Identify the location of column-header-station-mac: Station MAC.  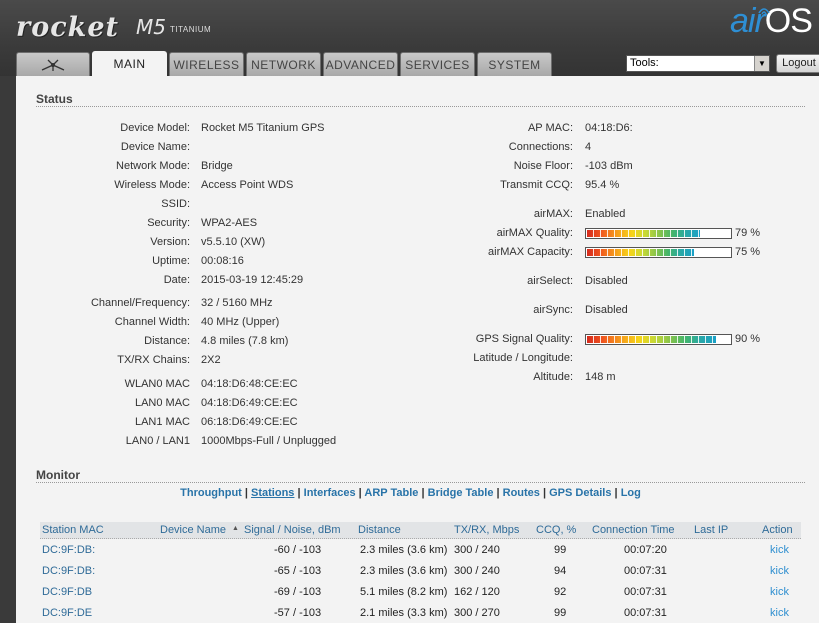
(73, 530).